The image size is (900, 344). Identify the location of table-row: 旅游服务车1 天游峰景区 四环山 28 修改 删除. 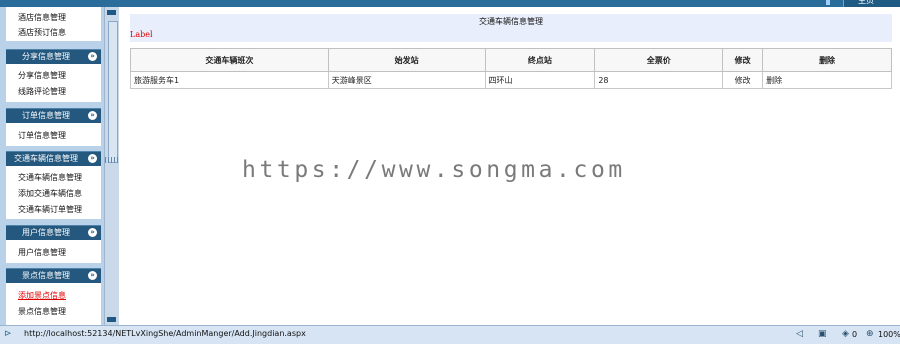
(511, 80).